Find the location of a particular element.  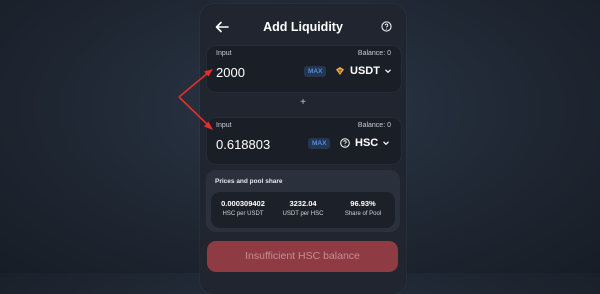

stat-hsc-per-usdt: 0.000309402 HSC per USDT is located at coordinates (243, 208).